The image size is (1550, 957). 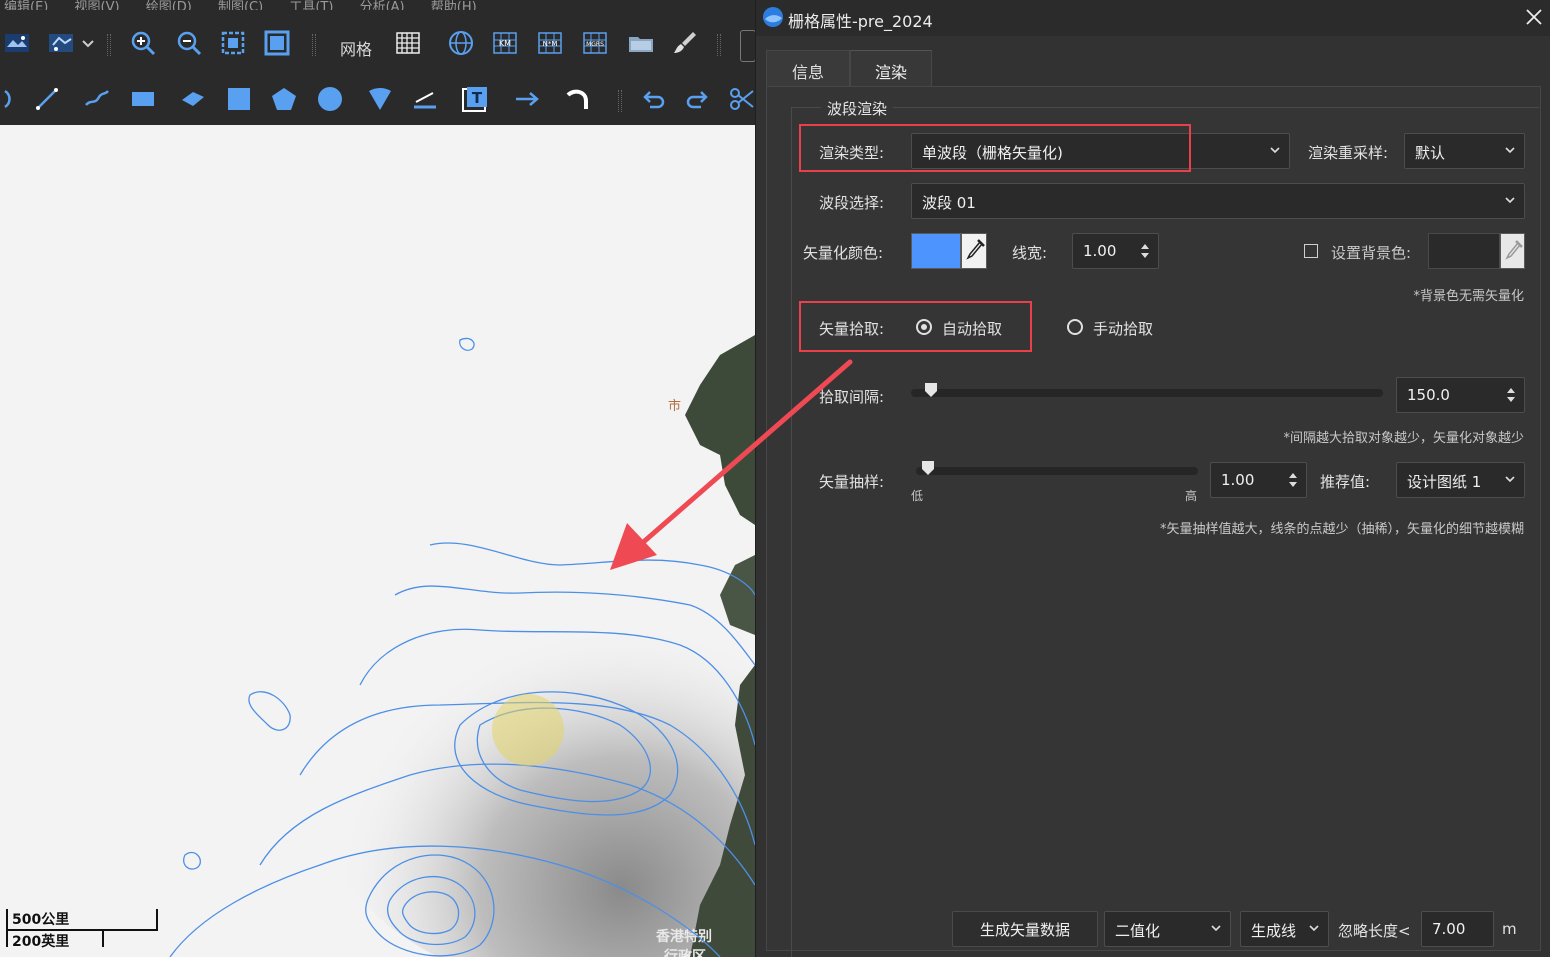 What do you see at coordinates (1025, 929) in the screenshot?
I see `generate-vector-button: 生成矢量数据` at bounding box center [1025, 929].